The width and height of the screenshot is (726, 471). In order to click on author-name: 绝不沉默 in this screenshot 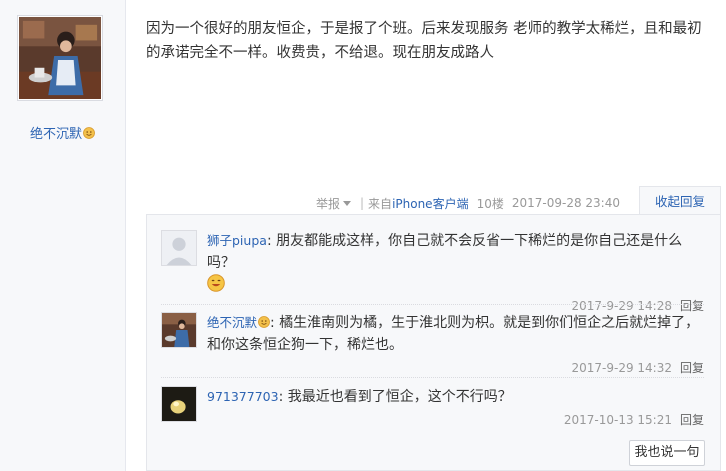, I will do `click(62, 132)`.